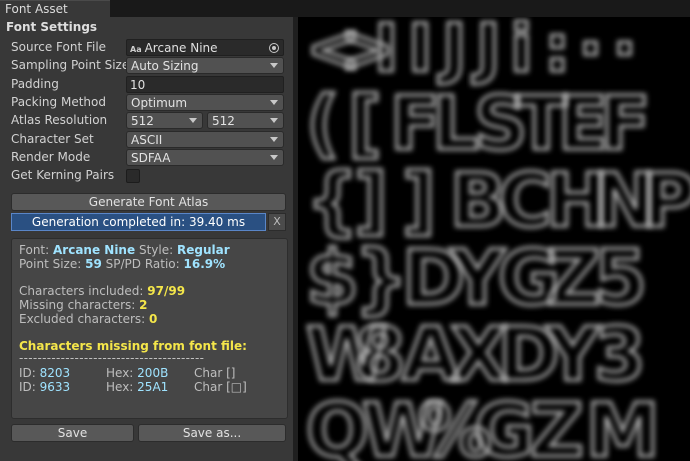  I want to click on render-mode-value: SDFAA, so click(151, 158).